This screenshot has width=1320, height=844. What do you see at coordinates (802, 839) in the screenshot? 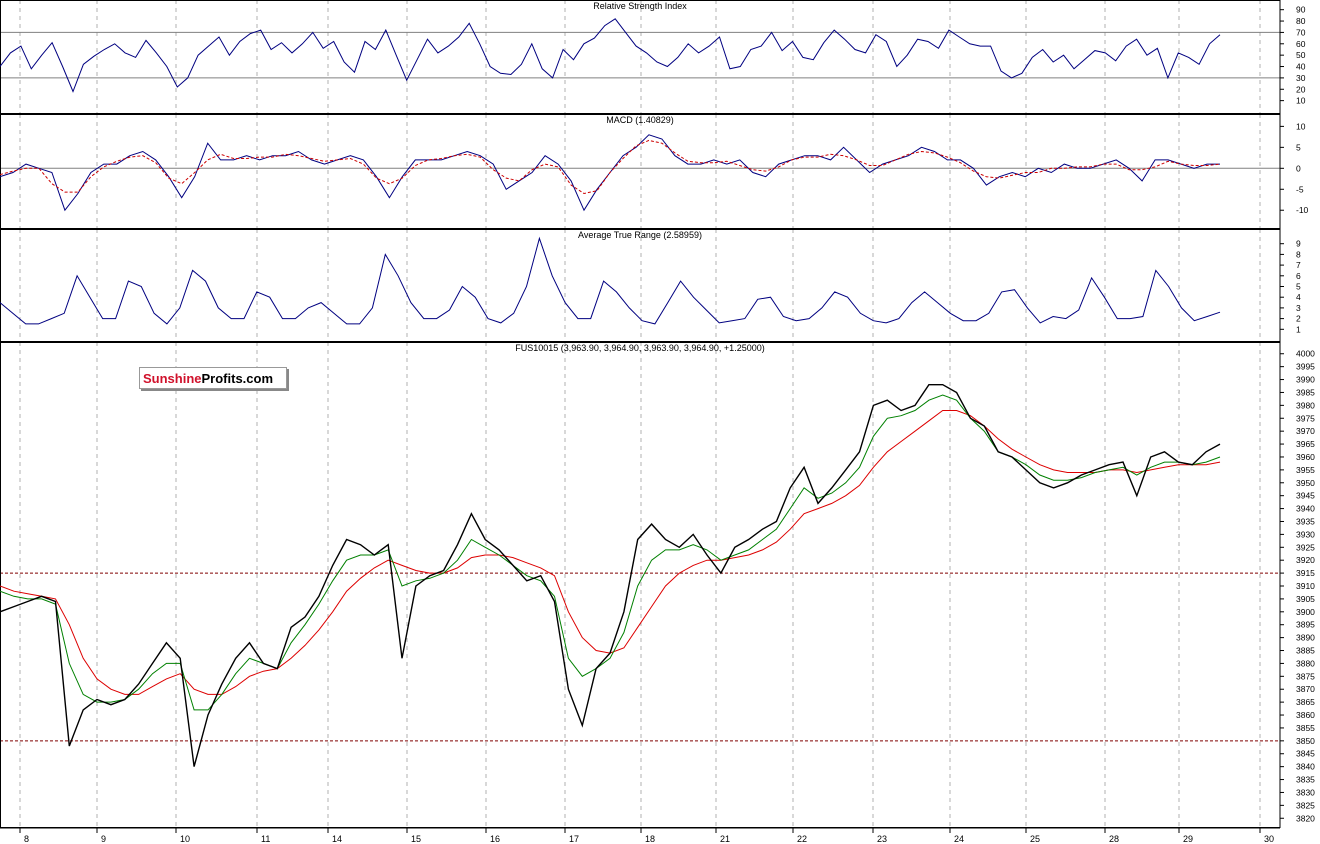
I see `x-tick-label-10: 22` at bounding box center [802, 839].